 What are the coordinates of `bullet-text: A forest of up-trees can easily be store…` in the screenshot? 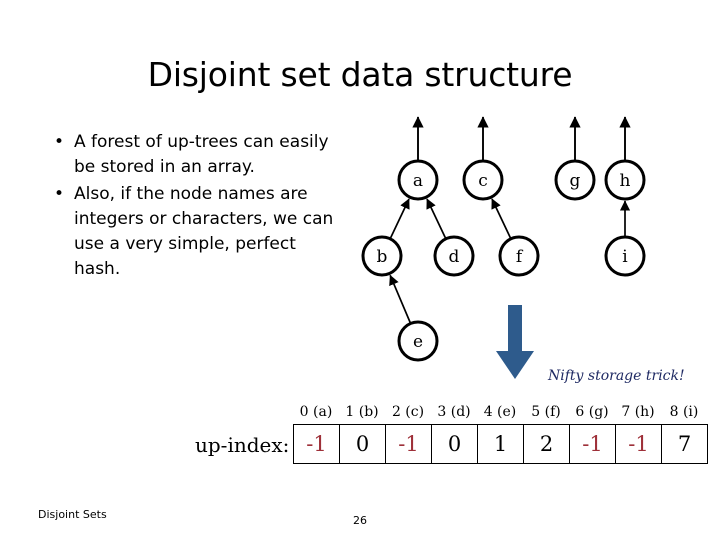 It's located at (201, 154).